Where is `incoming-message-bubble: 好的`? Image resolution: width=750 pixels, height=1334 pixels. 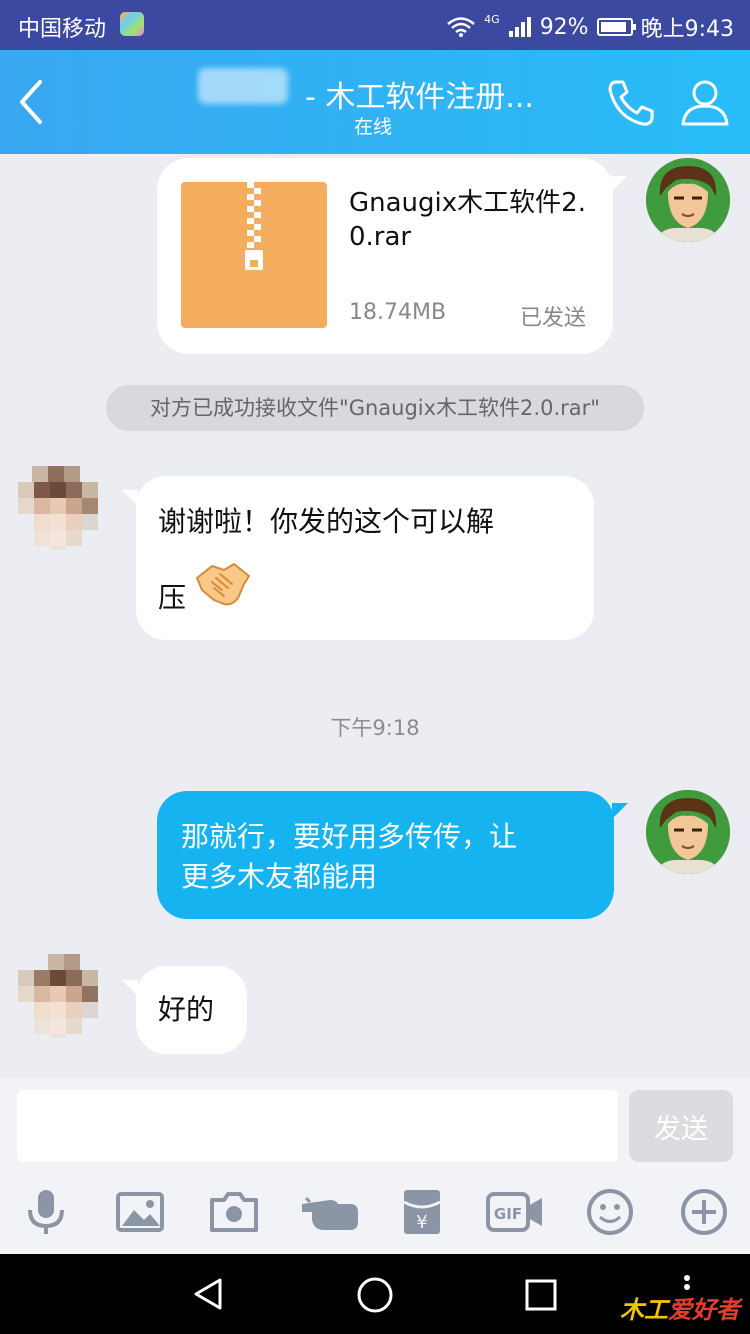
incoming-message-bubble: 好的 is located at coordinates (184, 1010).